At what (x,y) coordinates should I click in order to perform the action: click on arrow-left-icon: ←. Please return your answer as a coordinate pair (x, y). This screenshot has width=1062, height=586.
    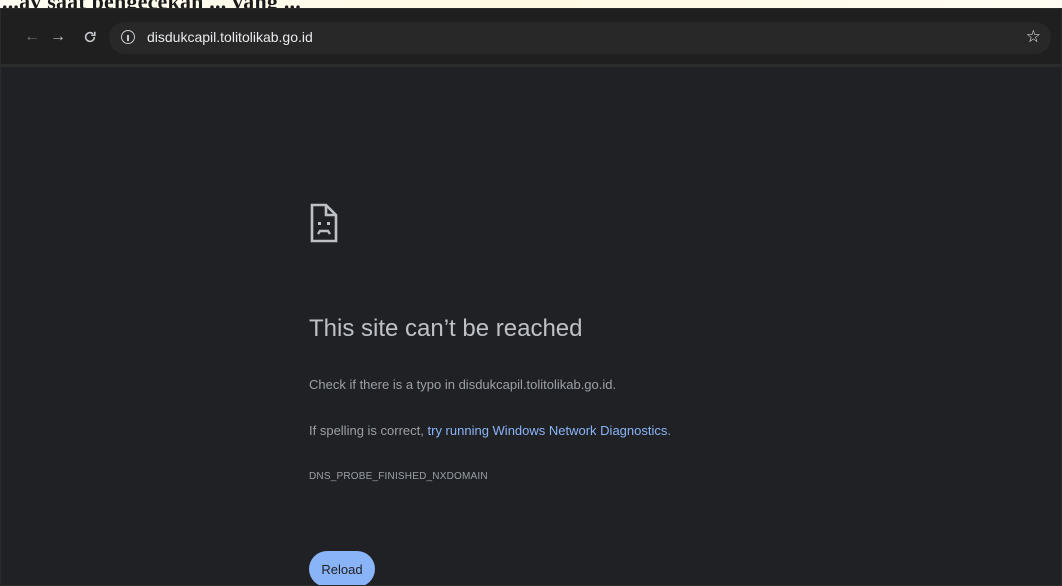
    Looking at the image, I should click on (32, 36).